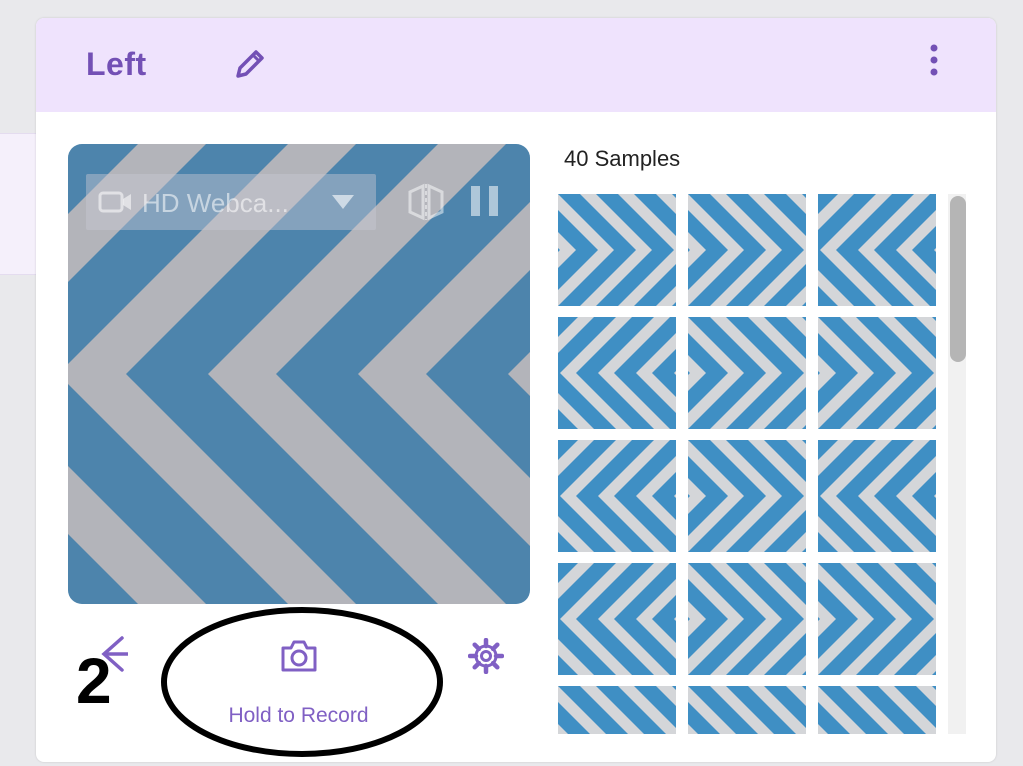 This screenshot has width=1023, height=766. What do you see at coordinates (20, 204) in the screenshot?
I see `background-panel-edge` at bounding box center [20, 204].